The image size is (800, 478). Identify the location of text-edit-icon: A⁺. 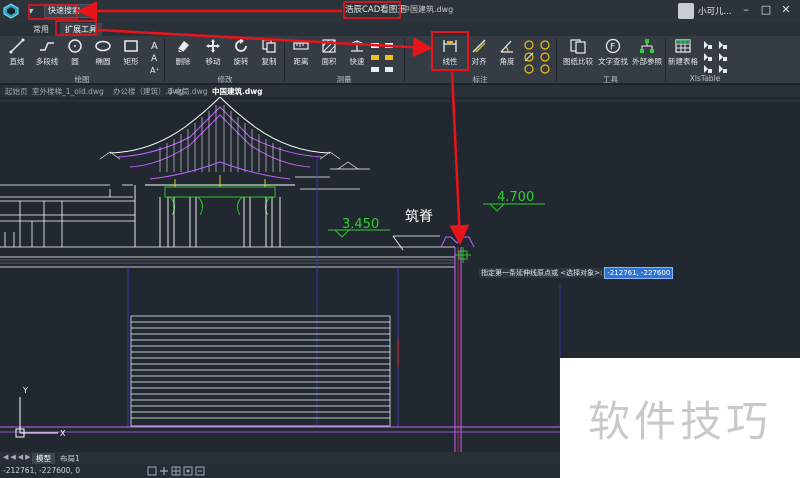
(155, 69).